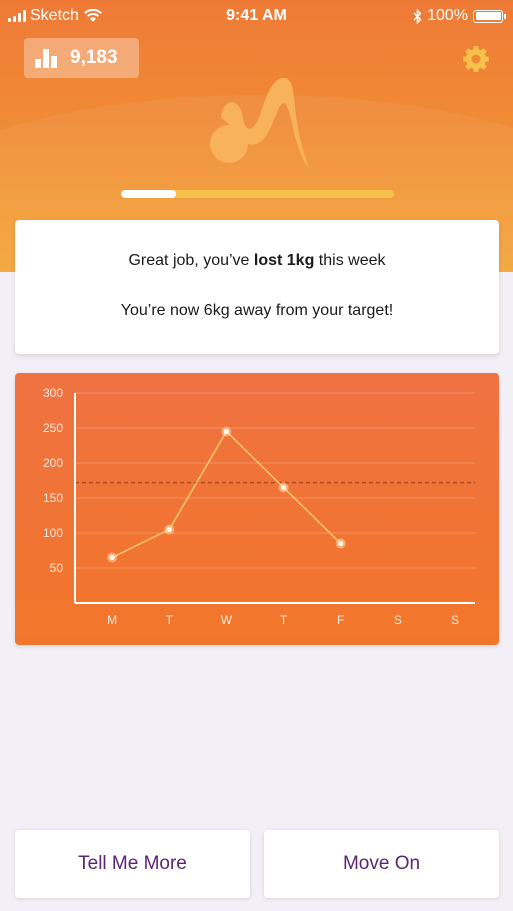  Describe the element at coordinates (489, 16) in the screenshot. I see `battery-icon` at that location.